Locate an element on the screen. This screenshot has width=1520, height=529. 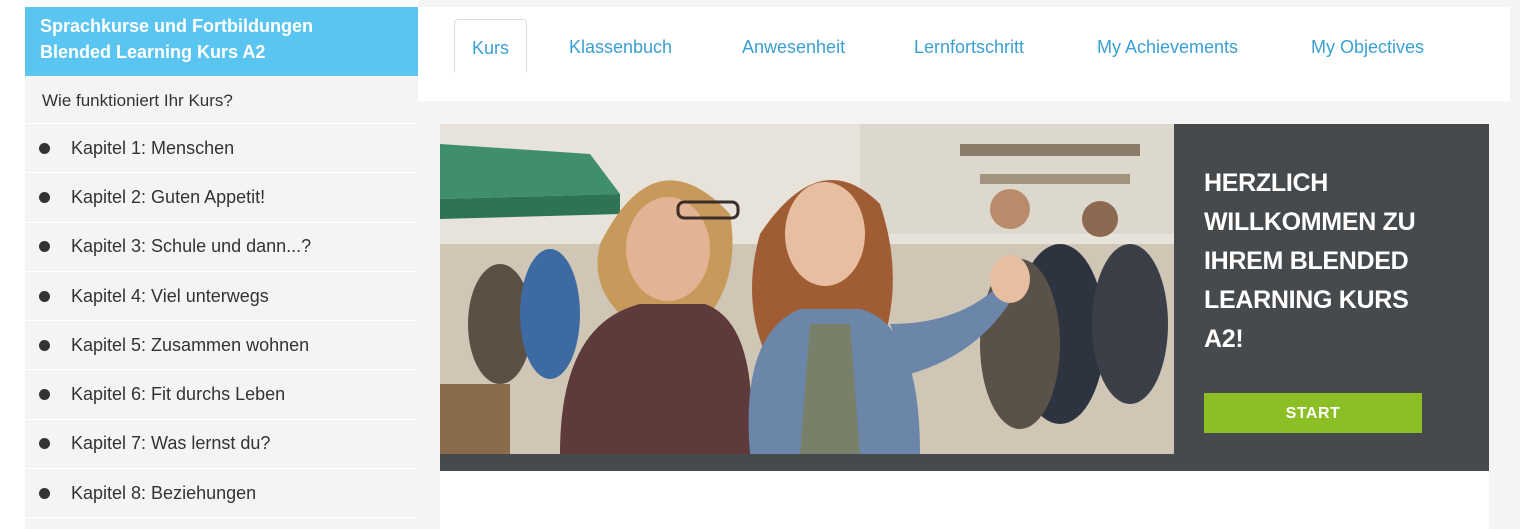
chapter-label: Kapitel 7: Was lernst du? is located at coordinates (171, 443).